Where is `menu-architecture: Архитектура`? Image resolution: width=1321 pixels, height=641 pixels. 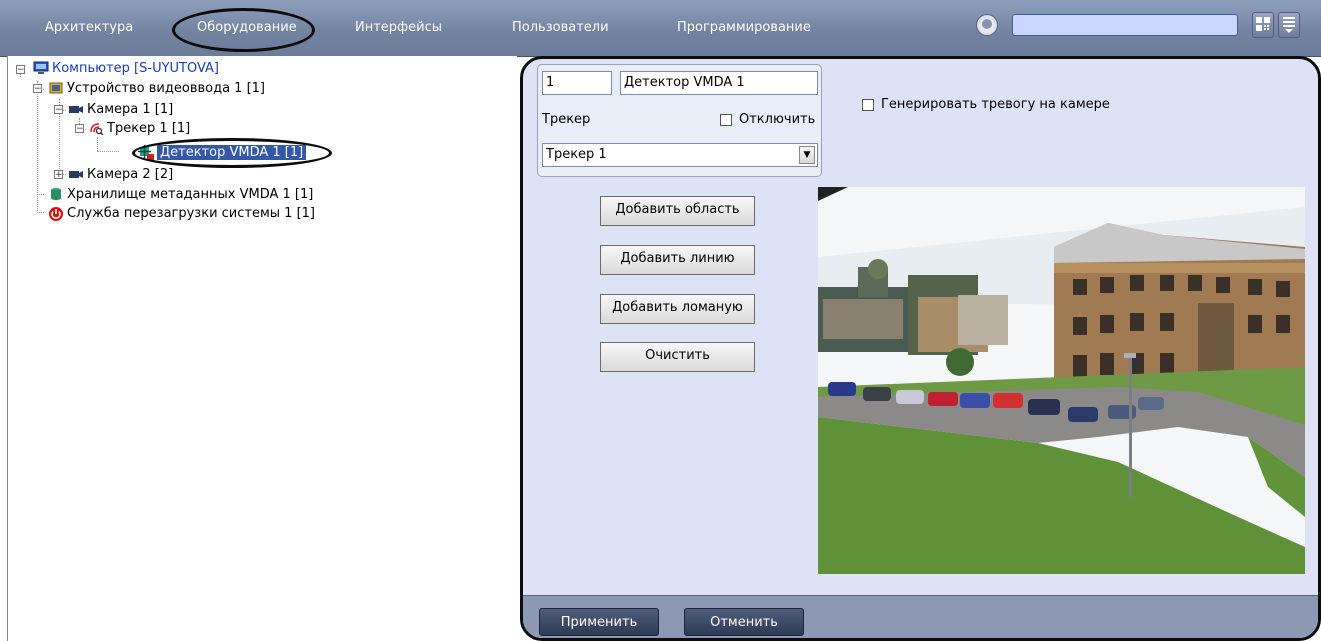
menu-architecture: Архитектура is located at coordinates (89, 27).